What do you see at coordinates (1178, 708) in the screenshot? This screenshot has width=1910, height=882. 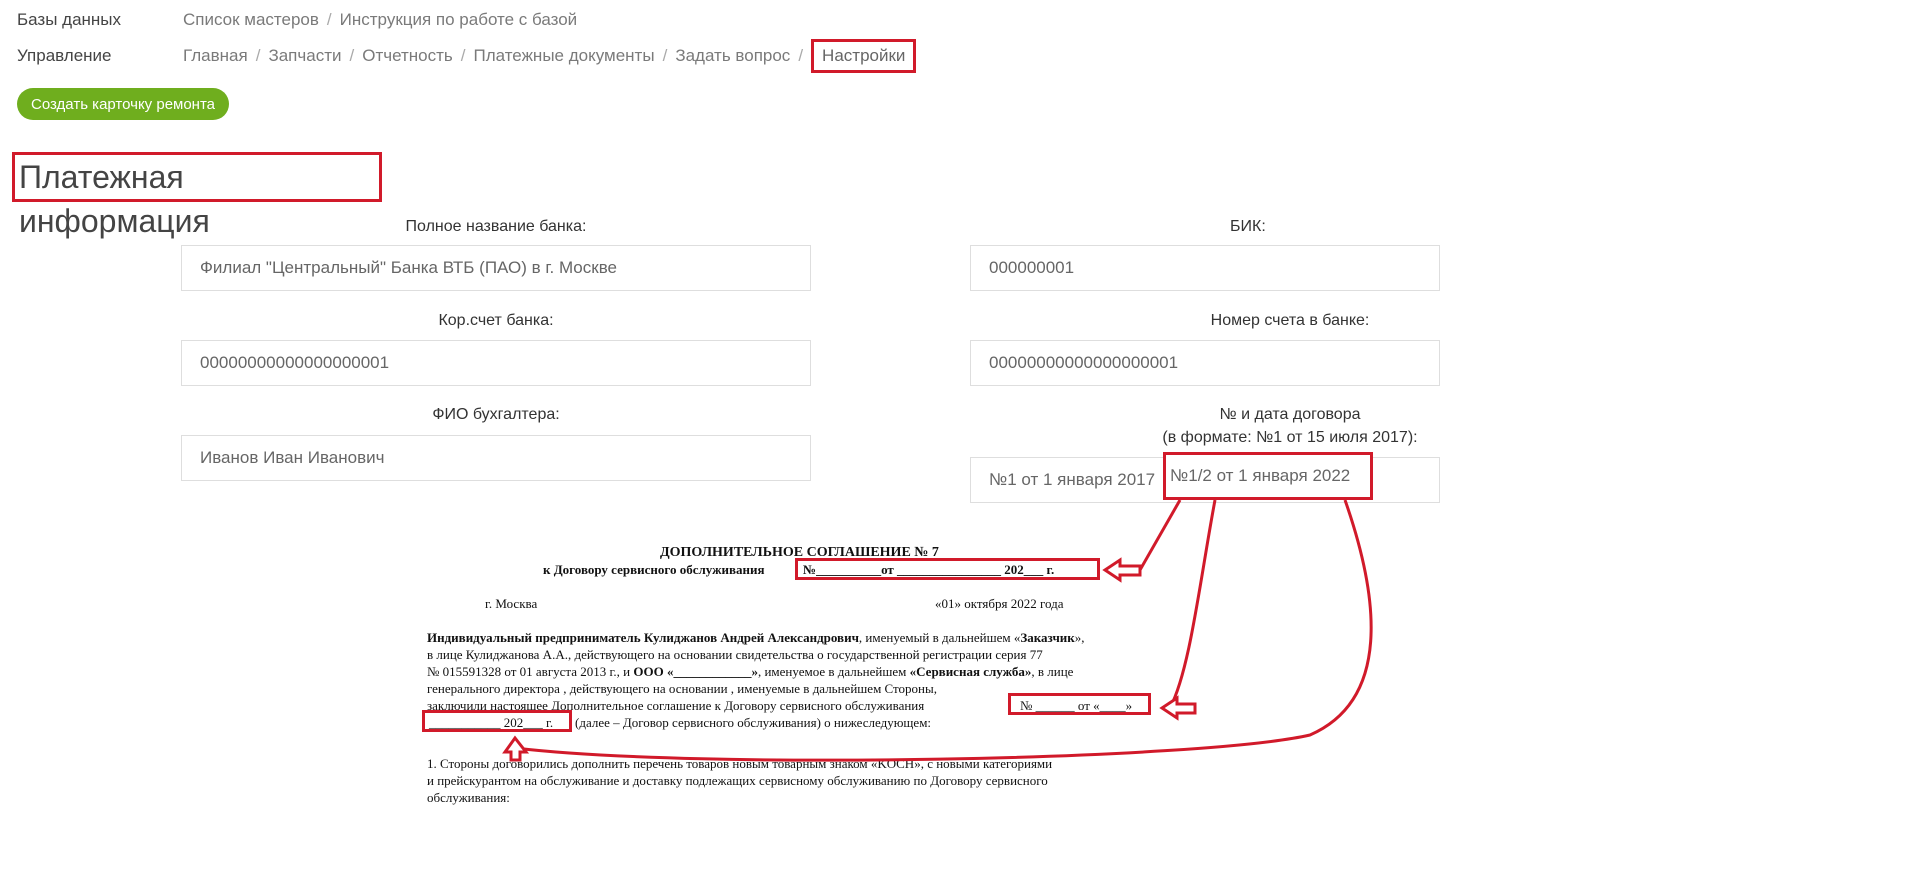 I see `arrow-head-contract-icon` at bounding box center [1178, 708].